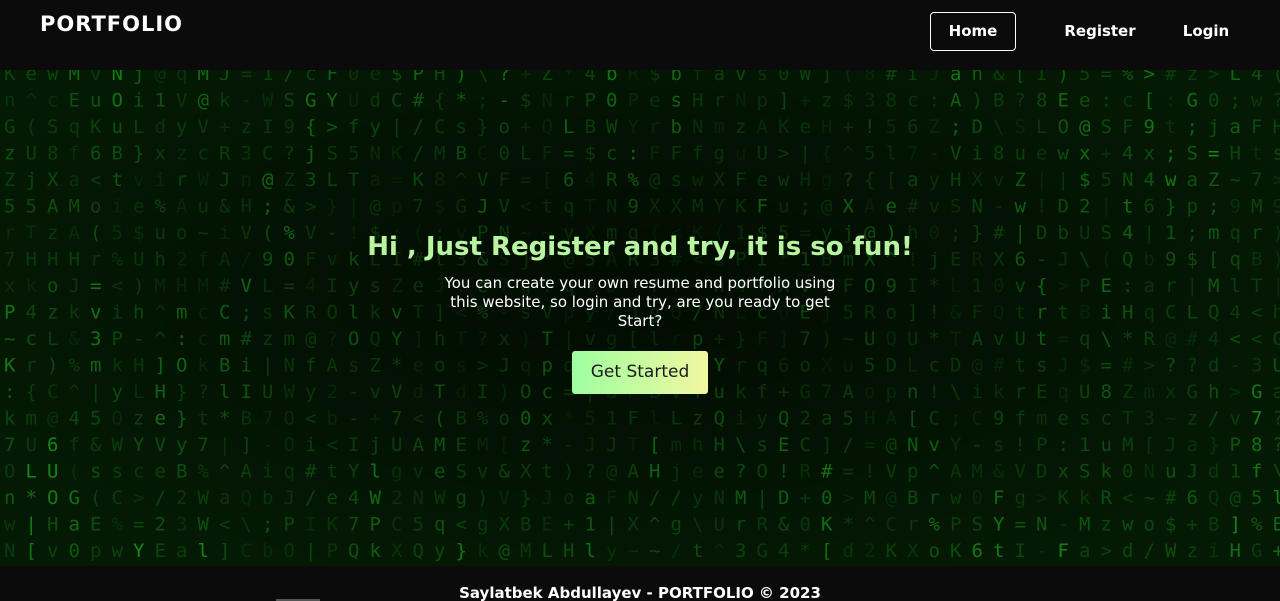 The height and width of the screenshot is (601, 1280). I want to click on nav-register-link: Register, so click(1100, 31).